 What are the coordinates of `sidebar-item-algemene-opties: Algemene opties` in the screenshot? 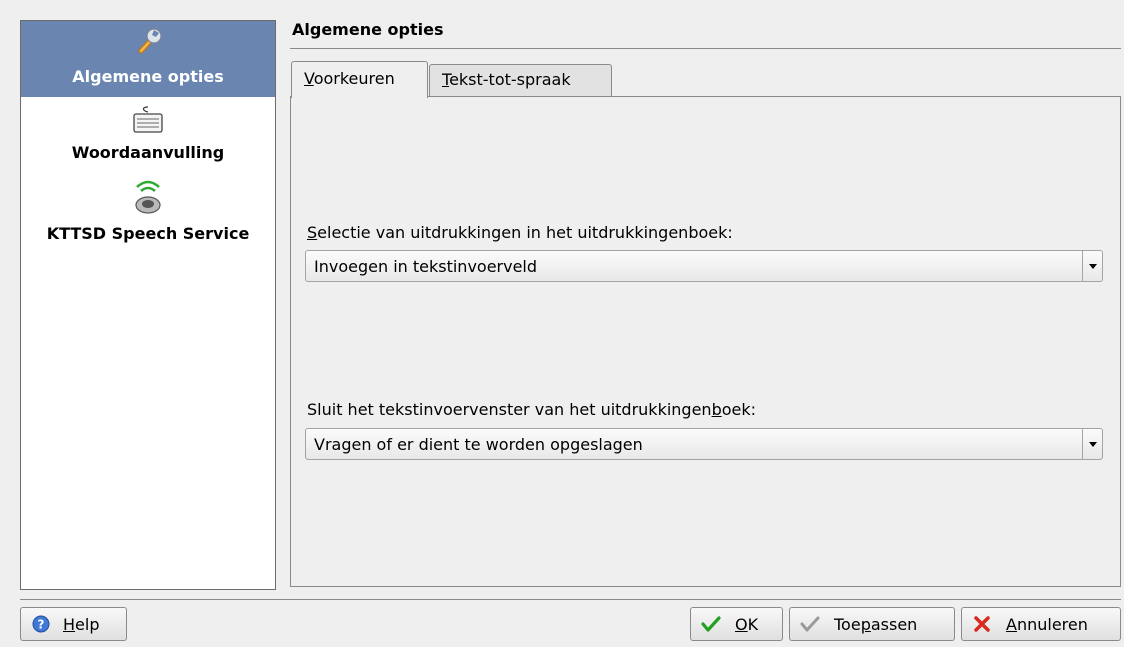 It's located at (148, 59).